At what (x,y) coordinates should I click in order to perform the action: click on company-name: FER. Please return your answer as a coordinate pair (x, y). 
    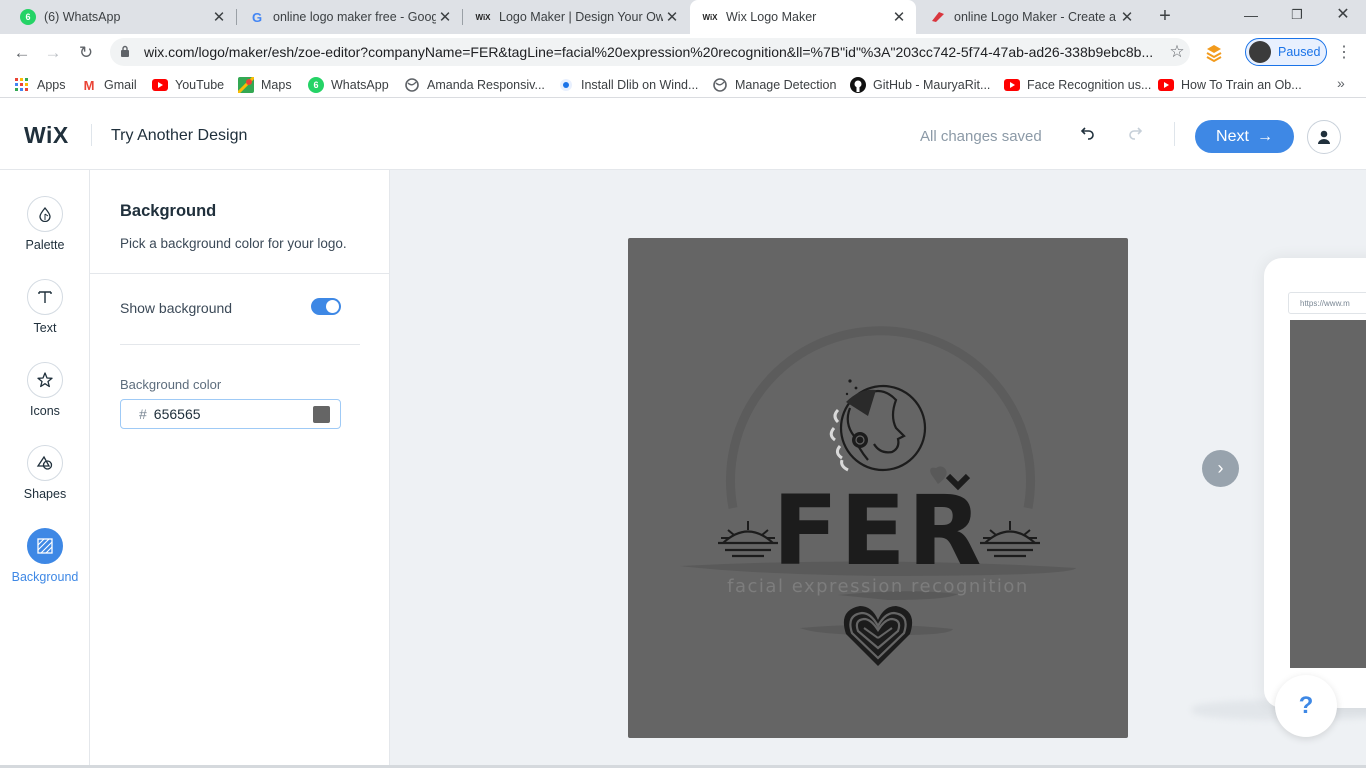
    Looking at the image, I should click on (877, 531).